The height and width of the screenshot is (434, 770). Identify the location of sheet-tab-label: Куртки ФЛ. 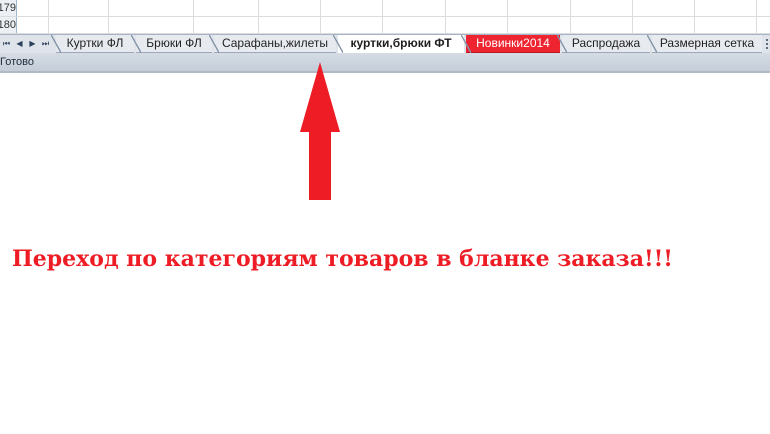
(95, 43).